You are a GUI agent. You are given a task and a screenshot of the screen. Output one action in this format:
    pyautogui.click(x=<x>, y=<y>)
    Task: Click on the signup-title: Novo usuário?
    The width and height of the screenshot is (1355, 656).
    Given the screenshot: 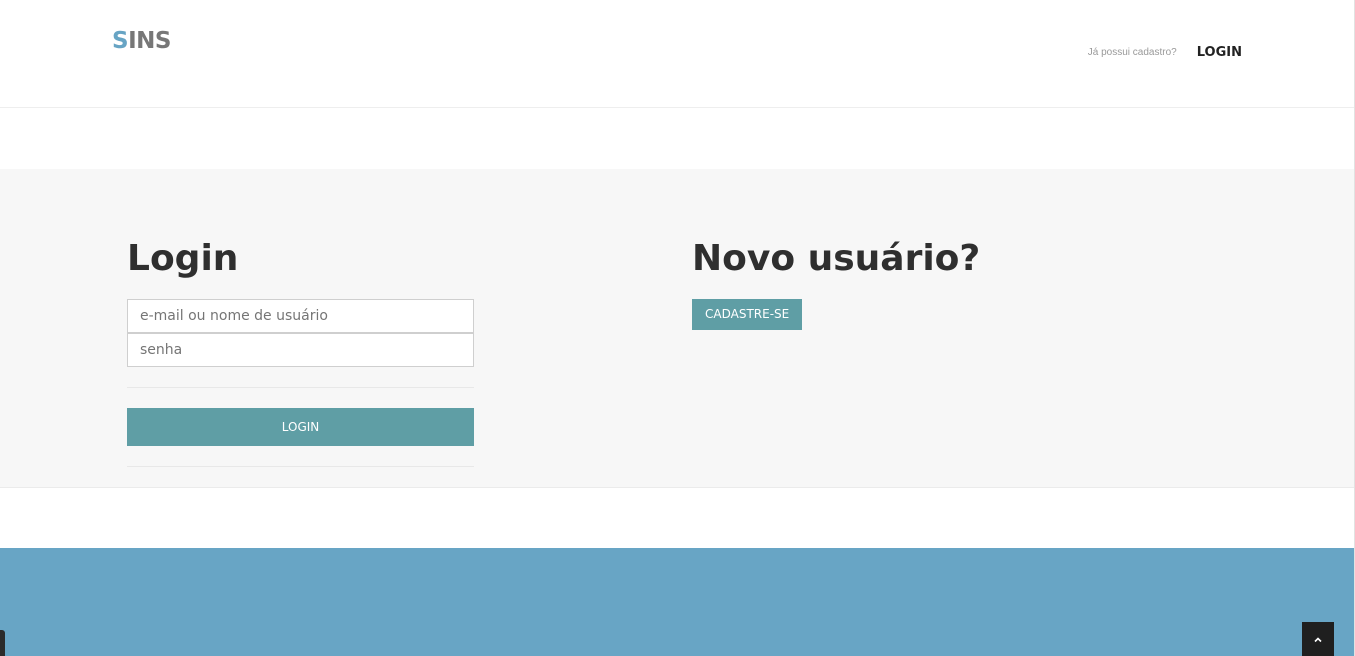 What is the action you would take?
    pyautogui.click(x=836, y=258)
    